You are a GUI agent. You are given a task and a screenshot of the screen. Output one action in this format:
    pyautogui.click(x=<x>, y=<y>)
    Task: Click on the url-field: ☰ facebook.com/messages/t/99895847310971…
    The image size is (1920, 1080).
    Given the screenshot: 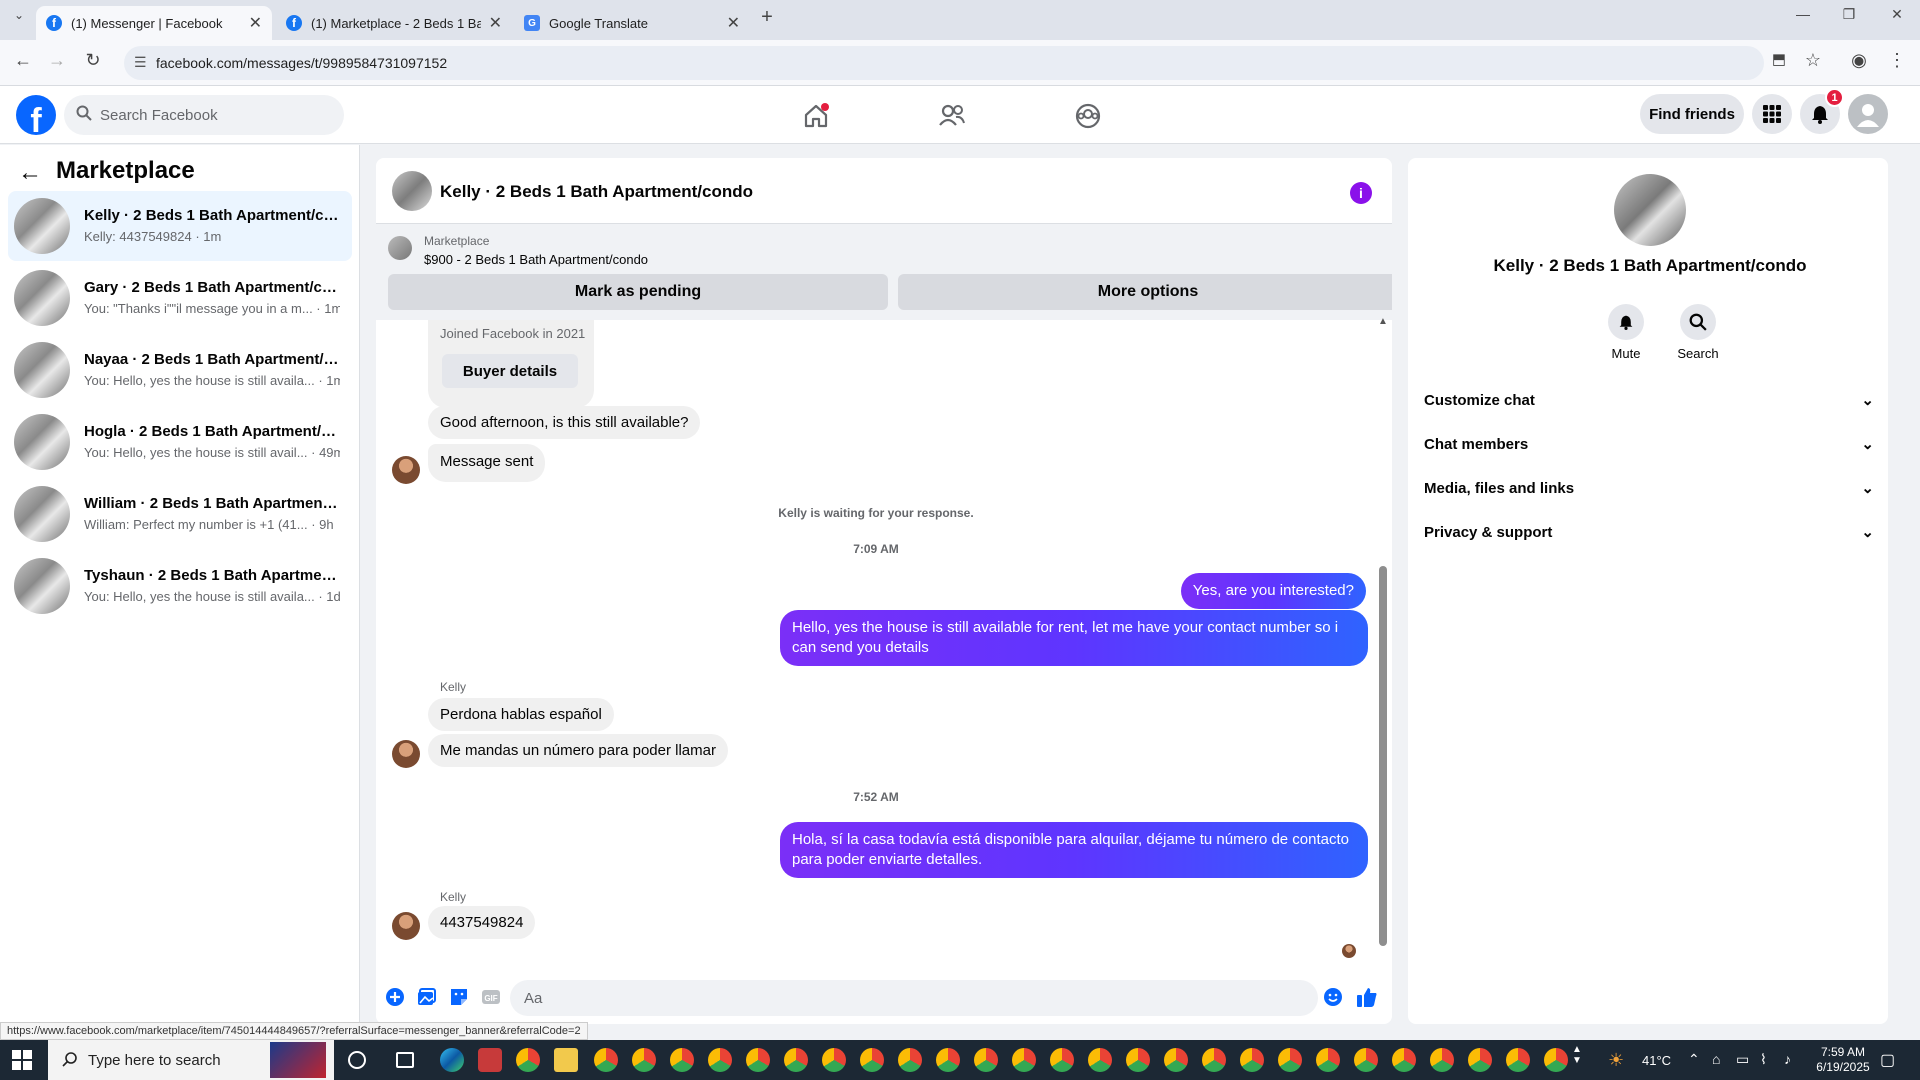 What is the action you would take?
    pyautogui.click(x=944, y=63)
    